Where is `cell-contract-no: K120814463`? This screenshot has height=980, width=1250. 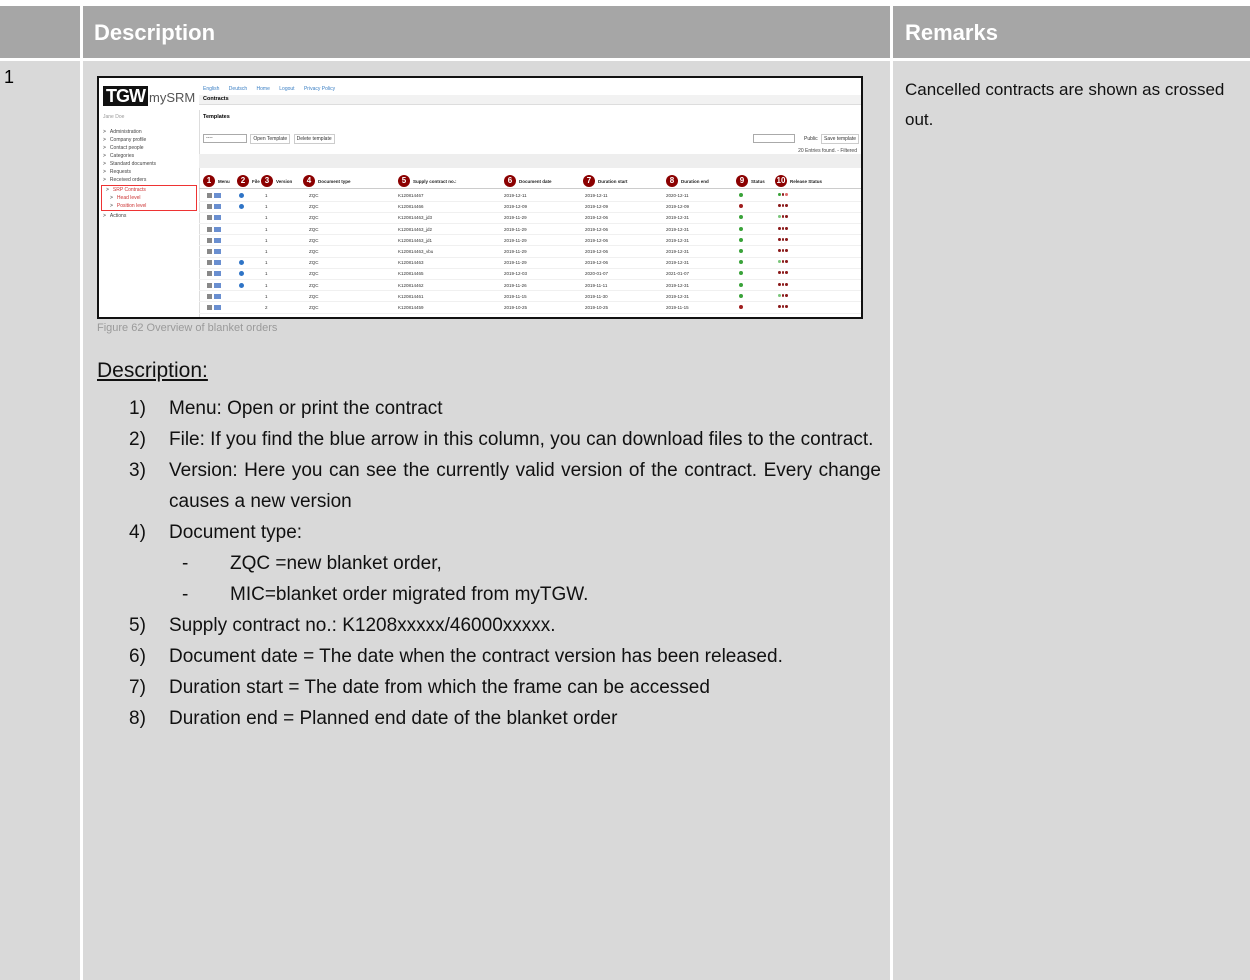
cell-contract-no: K120814463 is located at coordinates (411, 263).